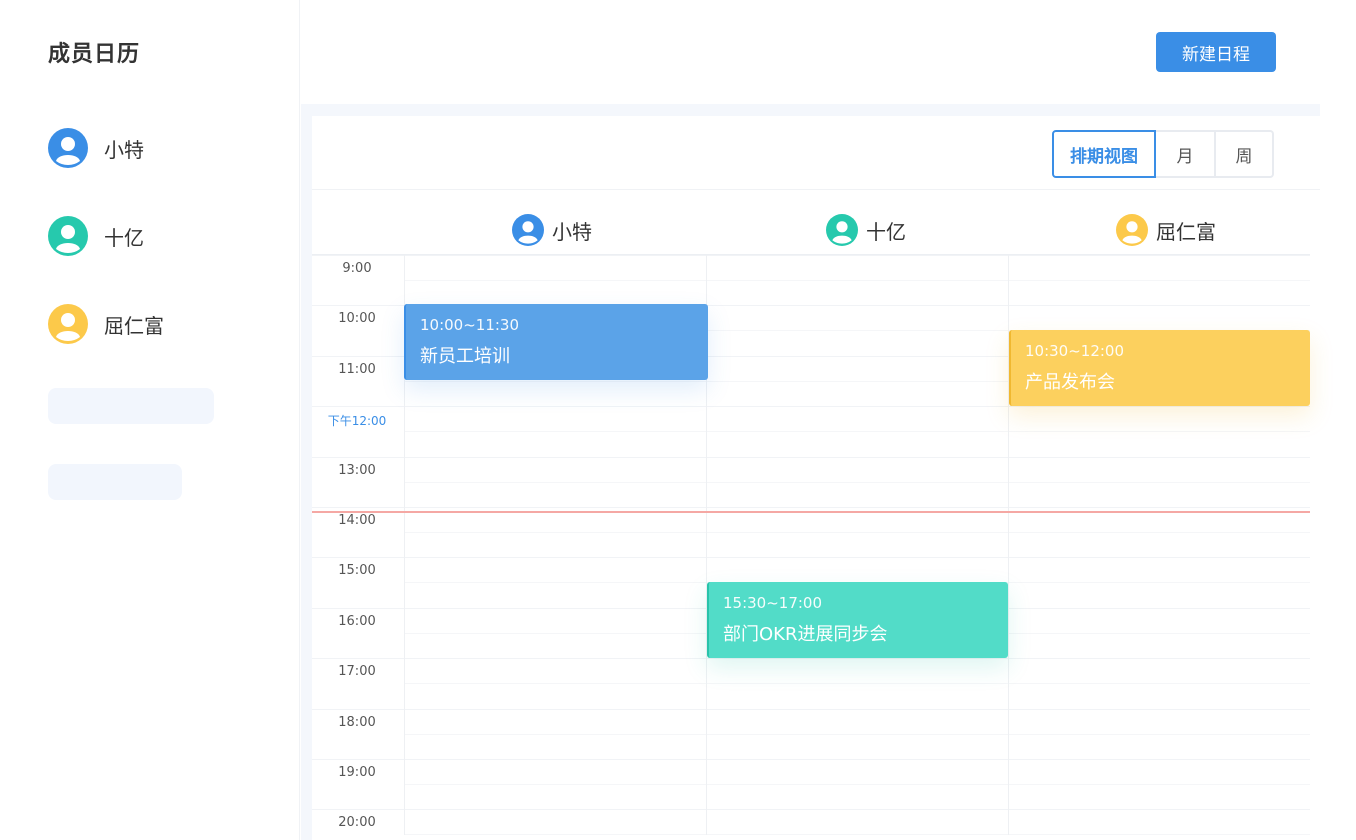 Image resolution: width=1356 pixels, height=840 pixels. I want to click on current-time-indicator, so click(811, 512).